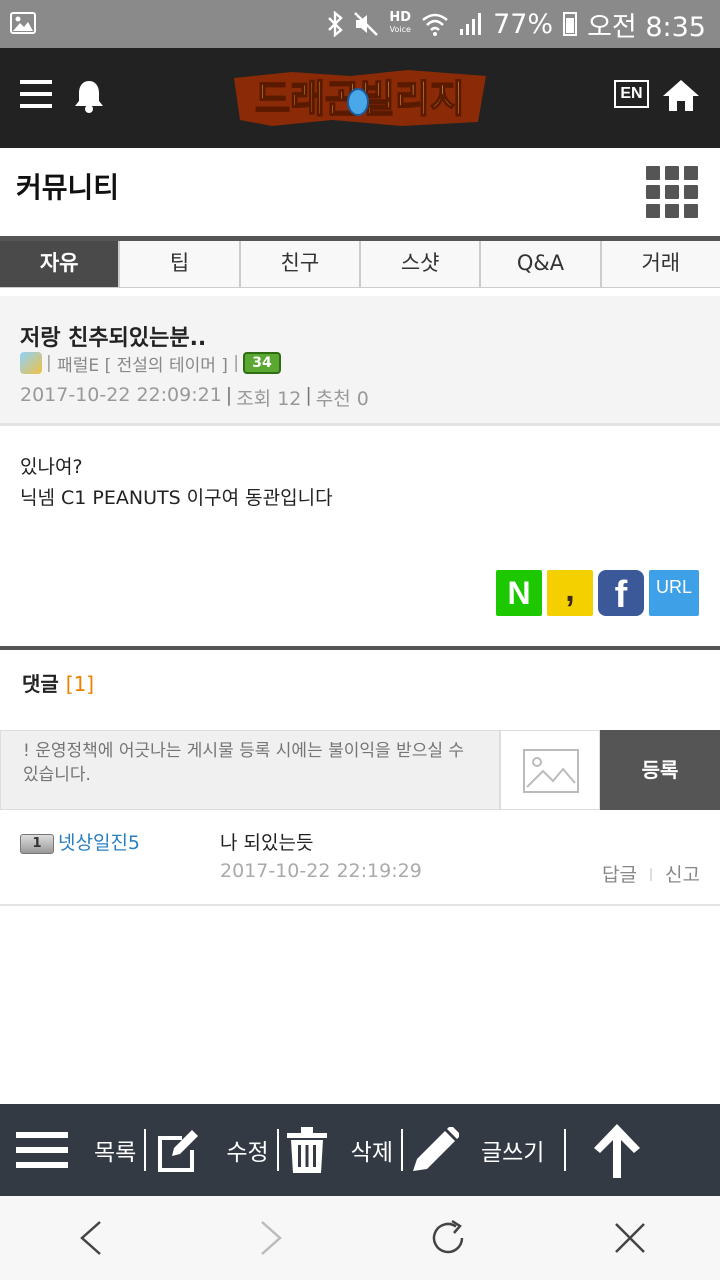 Image resolution: width=720 pixels, height=1280 pixels. Describe the element at coordinates (621, 593) in the screenshot. I see `facebook-share-button: f` at that location.